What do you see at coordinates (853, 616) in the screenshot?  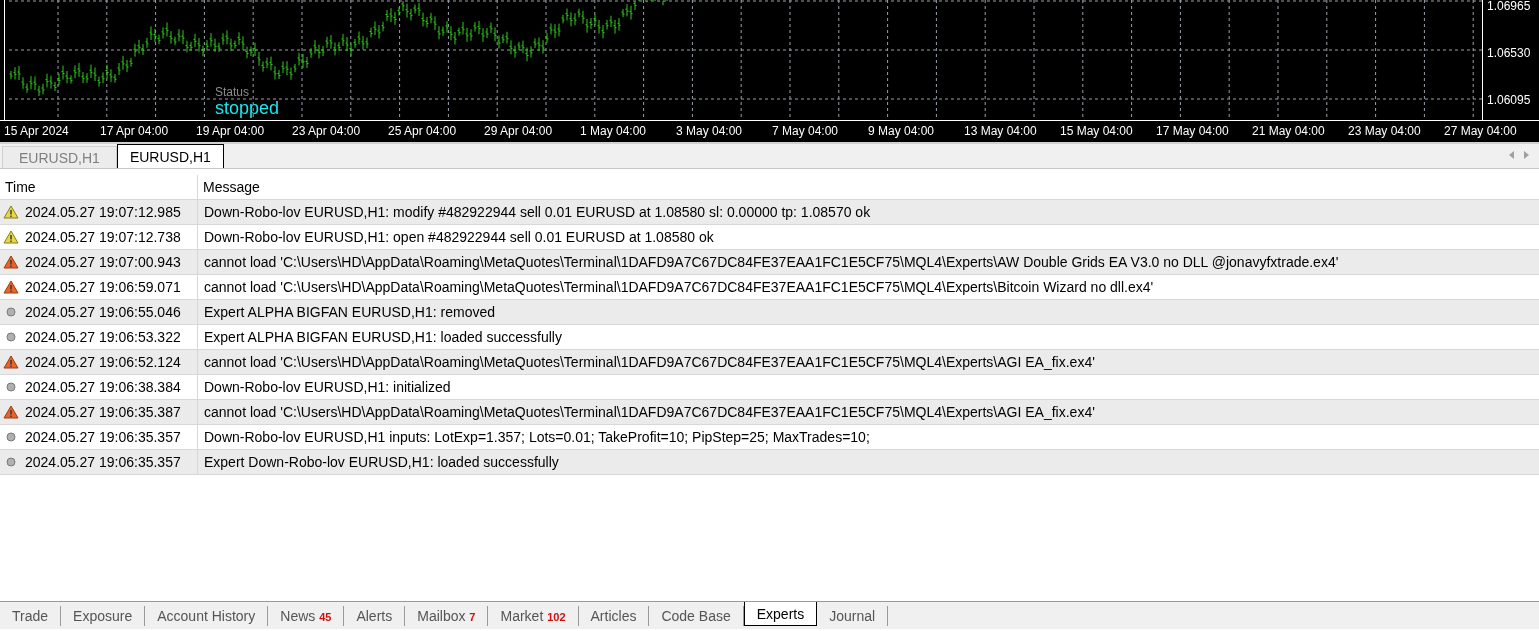 I see `terminal-tab: Journal` at bounding box center [853, 616].